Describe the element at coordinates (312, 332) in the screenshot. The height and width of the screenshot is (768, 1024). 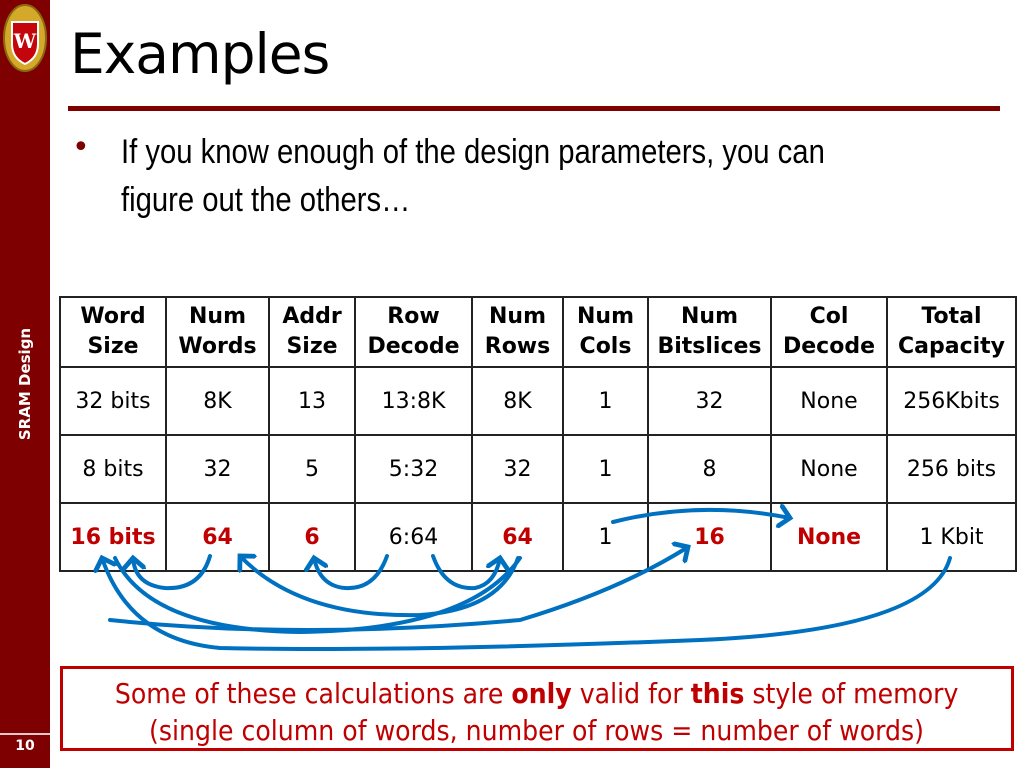
I see `column-header: Addr Size` at that location.